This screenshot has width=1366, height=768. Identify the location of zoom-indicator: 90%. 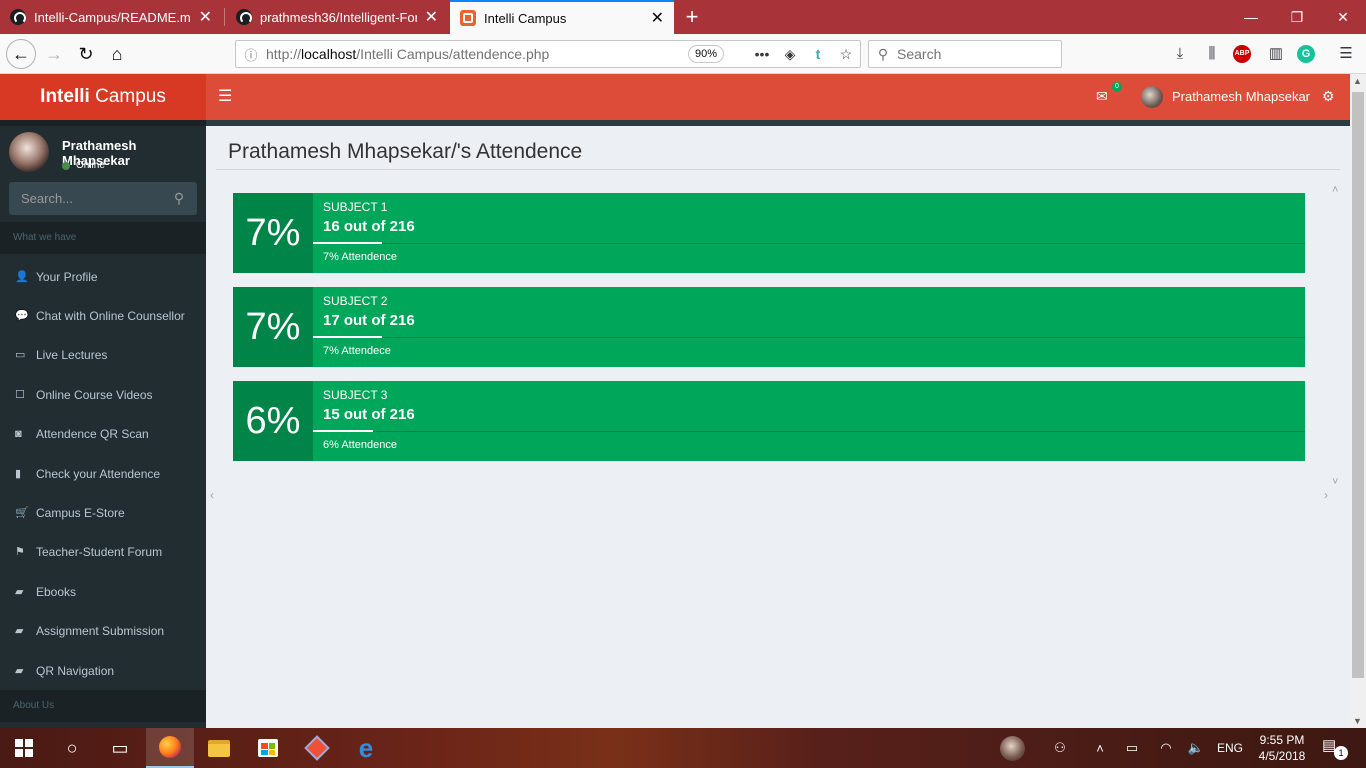
(705, 54).